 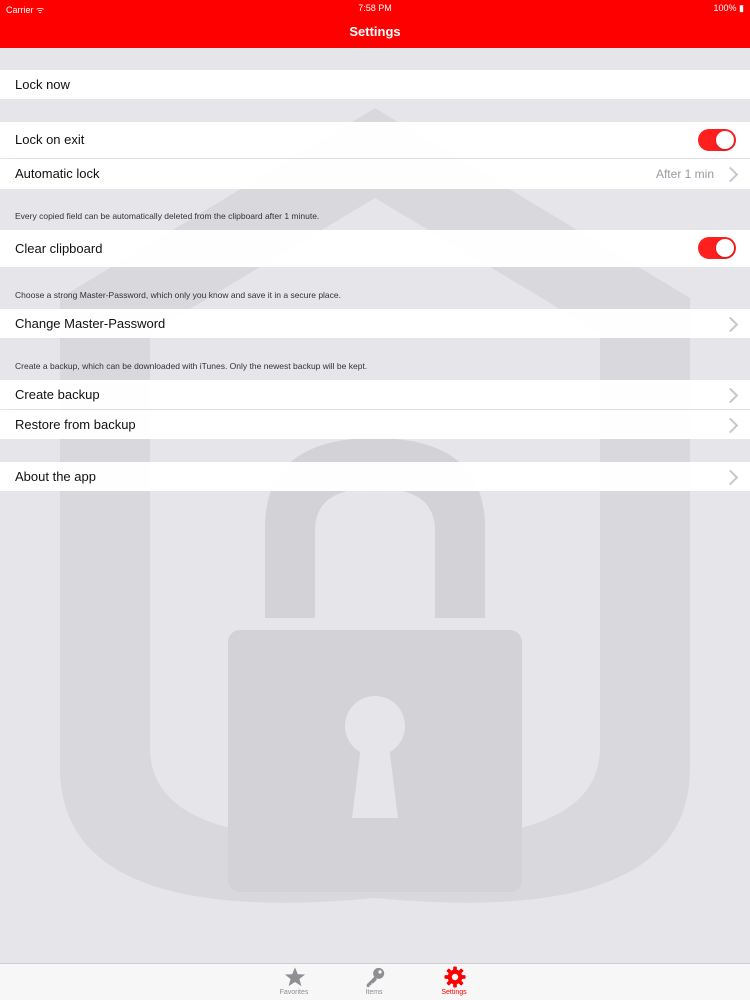 What do you see at coordinates (375, 31) in the screenshot?
I see `page-title: Settings` at bounding box center [375, 31].